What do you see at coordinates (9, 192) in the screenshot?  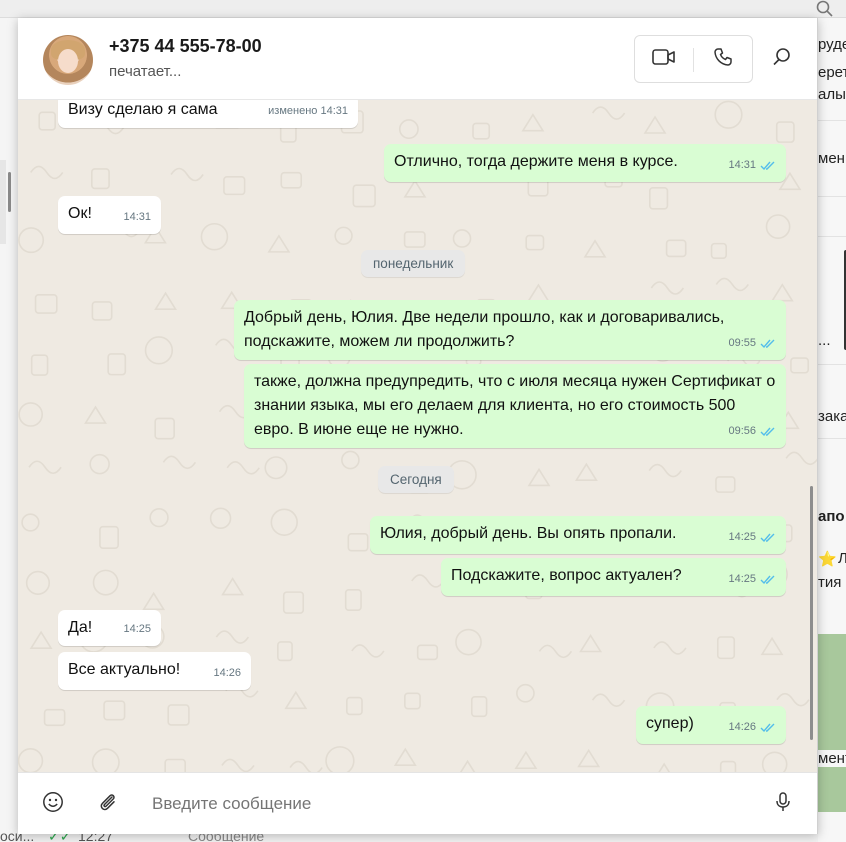 I see `background-left-scrollbar` at bounding box center [9, 192].